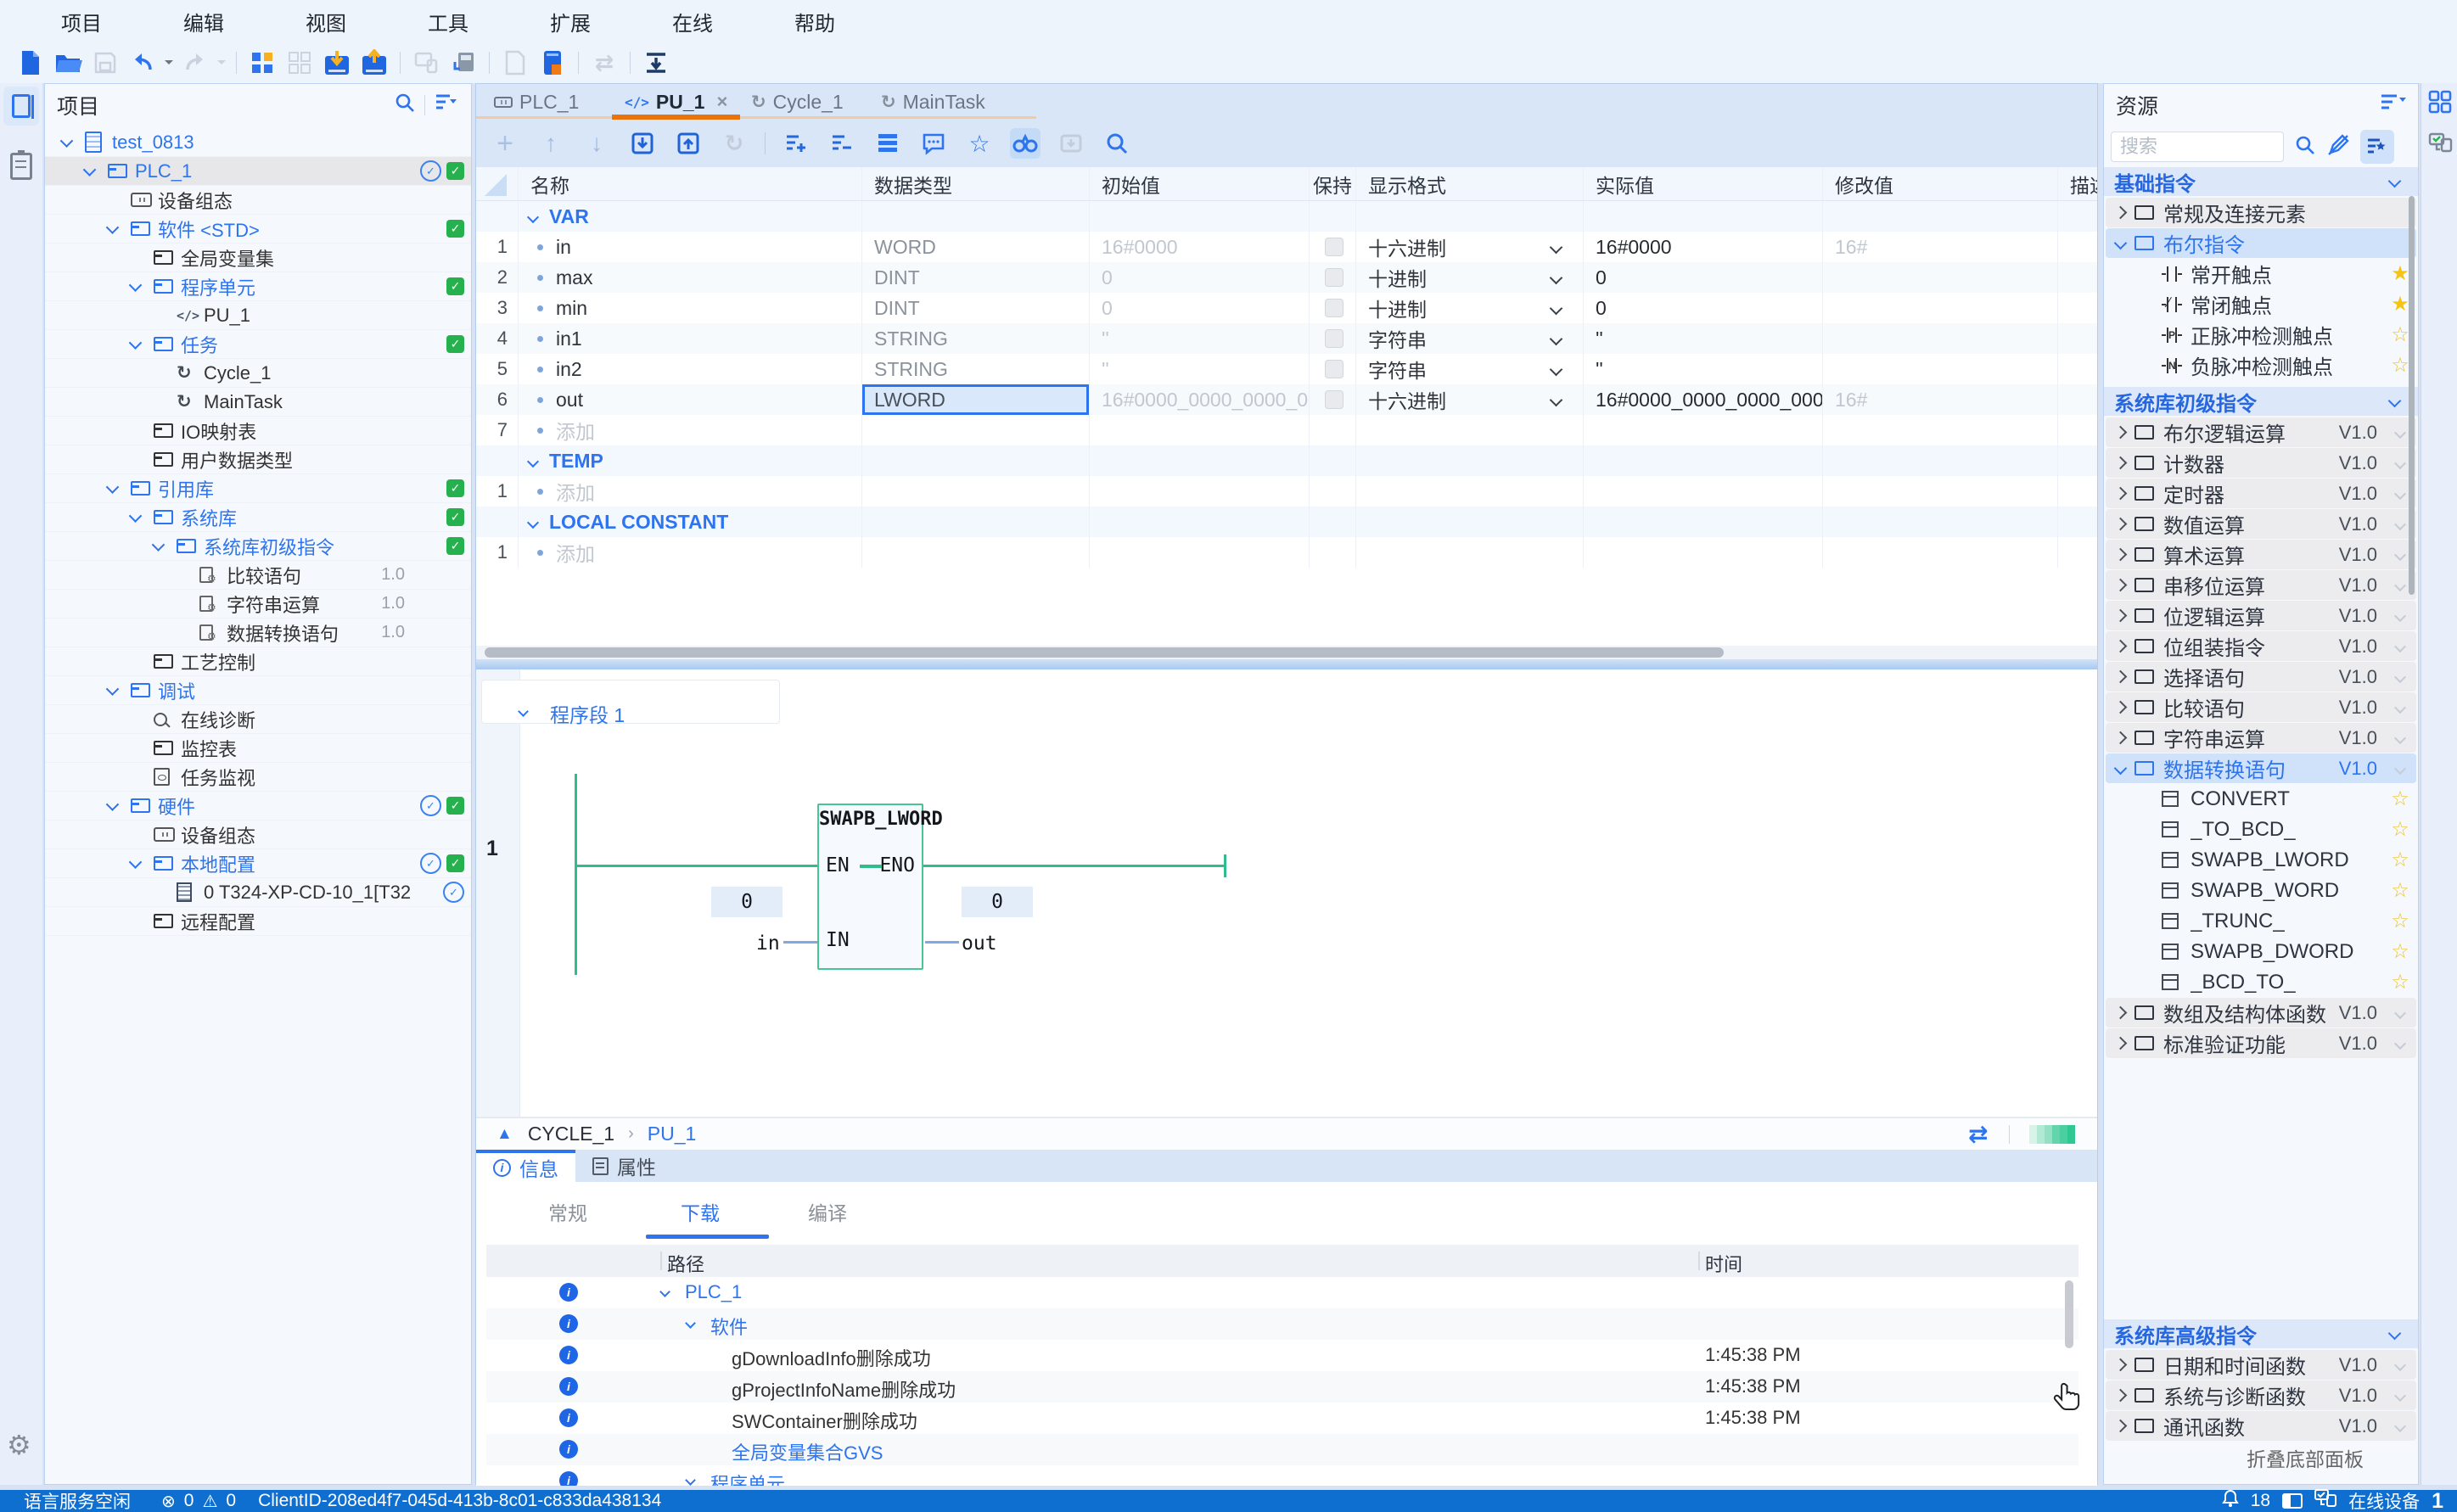  I want to click on tree-item: PLC_1, so click(258, 171).